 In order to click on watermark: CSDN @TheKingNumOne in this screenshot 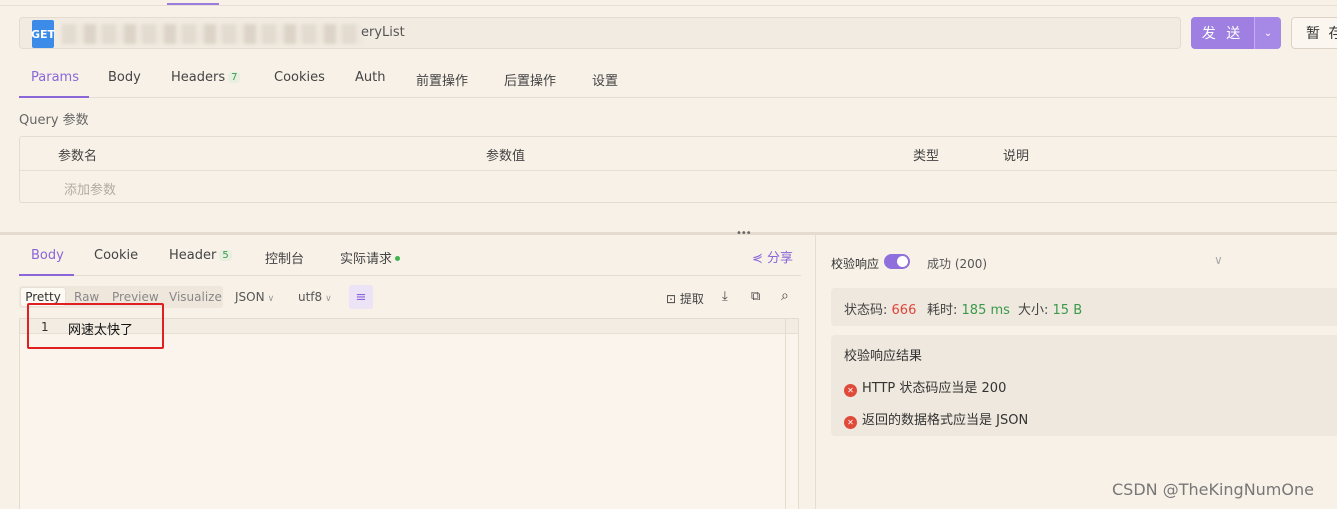, I will do `click(1213, 489)`.